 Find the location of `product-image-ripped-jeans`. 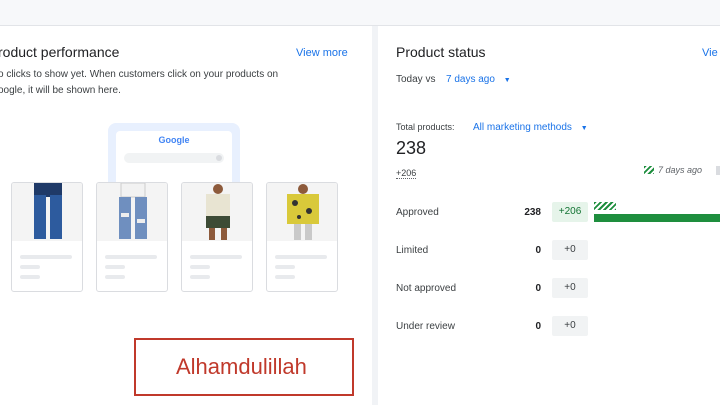

product-image-ripped-jeans is located at coordinates (132, 212).